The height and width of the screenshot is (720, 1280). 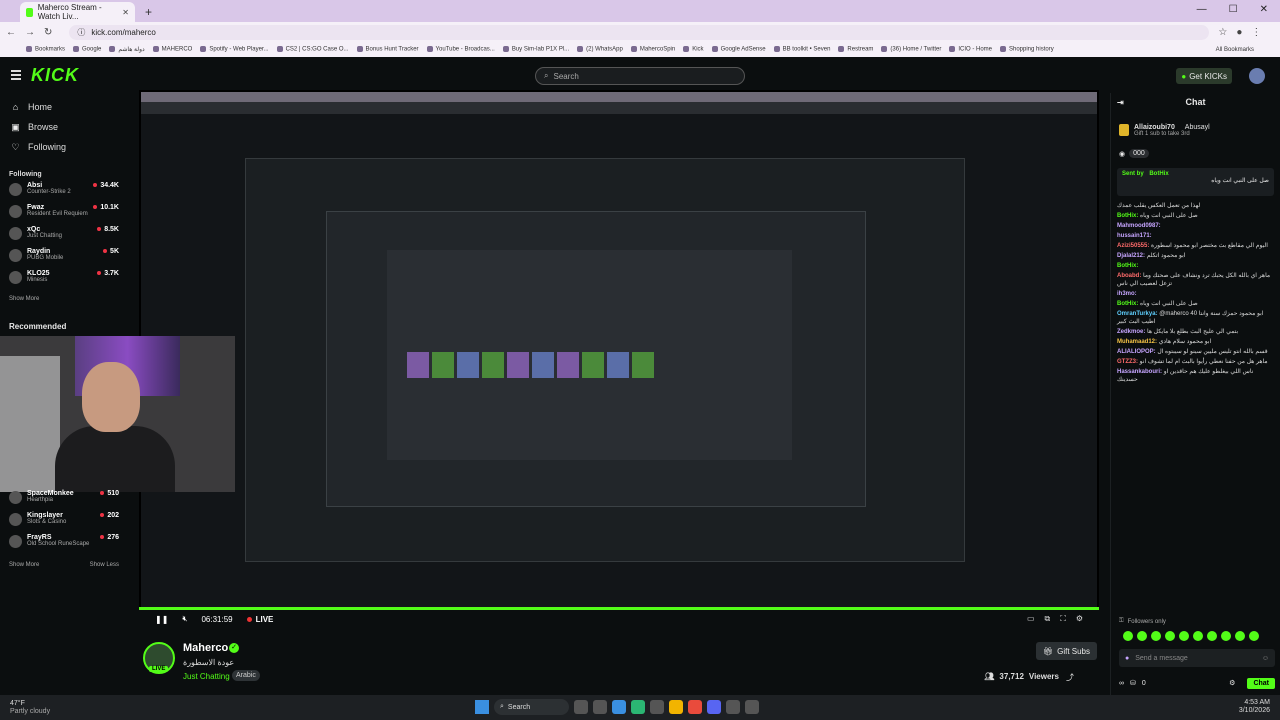 I want to click on bookmark-item: BB toolkit • Seven, so click(x=801, y=49).